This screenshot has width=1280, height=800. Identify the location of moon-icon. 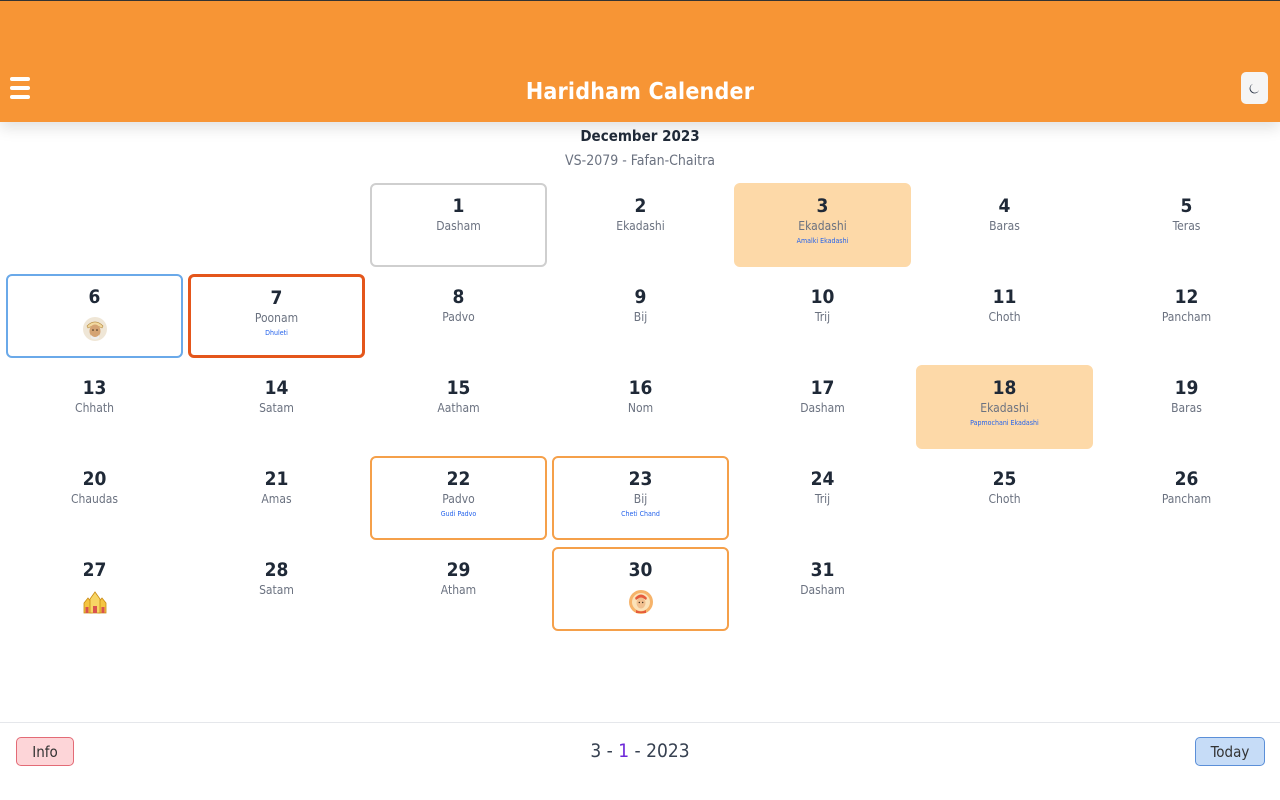
(1254, 88).